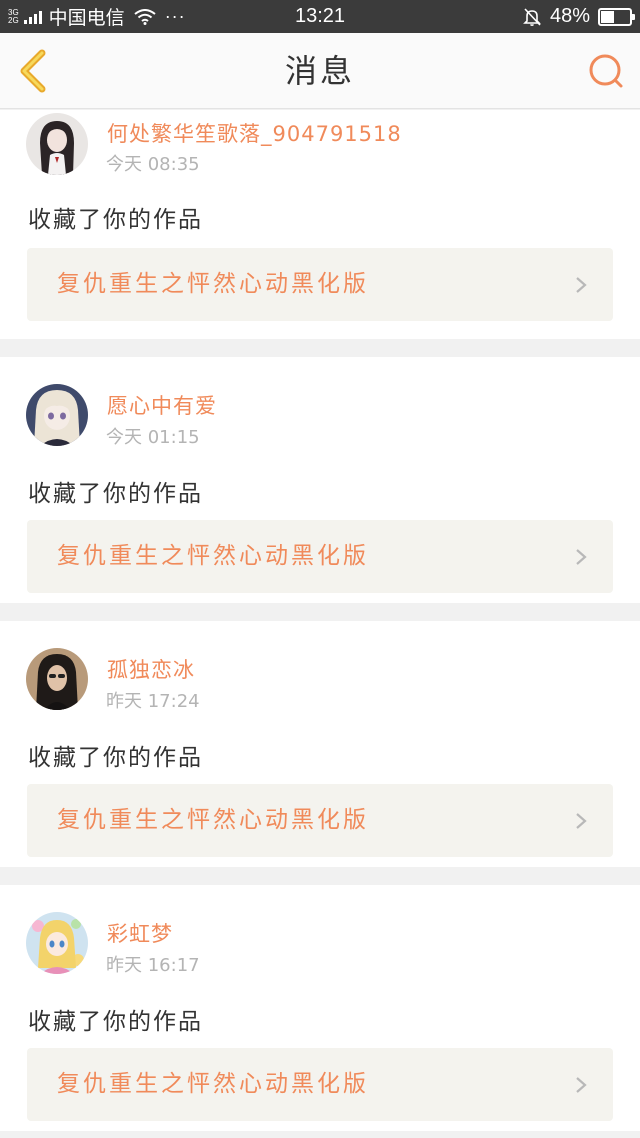 This screenshot has height=1138, width=640. I want to click on username: 孤独恋冰, so click(151, 669).